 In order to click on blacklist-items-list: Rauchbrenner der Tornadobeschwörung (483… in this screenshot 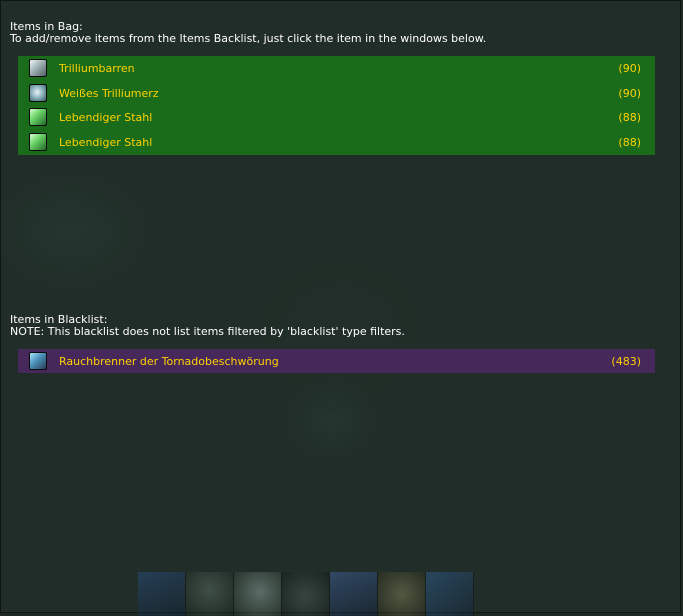, I will do `click(336, 361)`.